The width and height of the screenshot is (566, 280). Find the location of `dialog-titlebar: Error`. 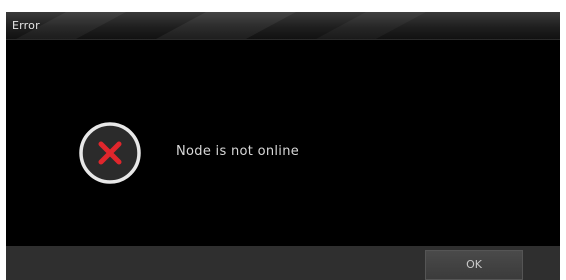

dialog-titlebar: Error is located at coordinates (283, 25).